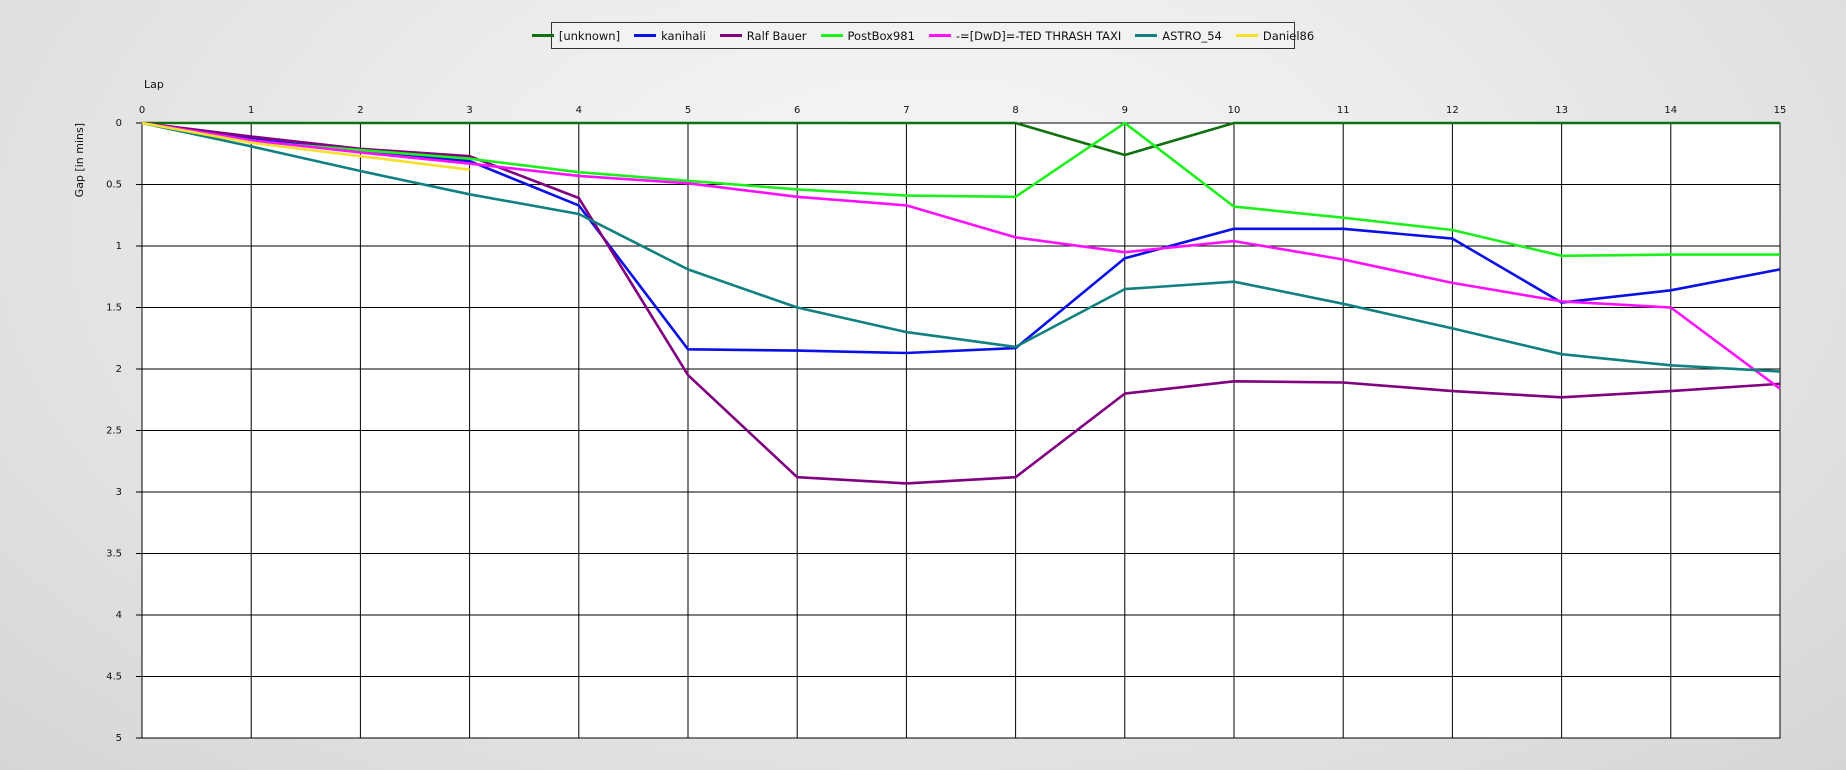 This screenshot has width=1846, height=770. What do you see at coordinates (142, 110) in the screenshot?
I see `x-tick-label: 0` at bounding box center [142, 110].